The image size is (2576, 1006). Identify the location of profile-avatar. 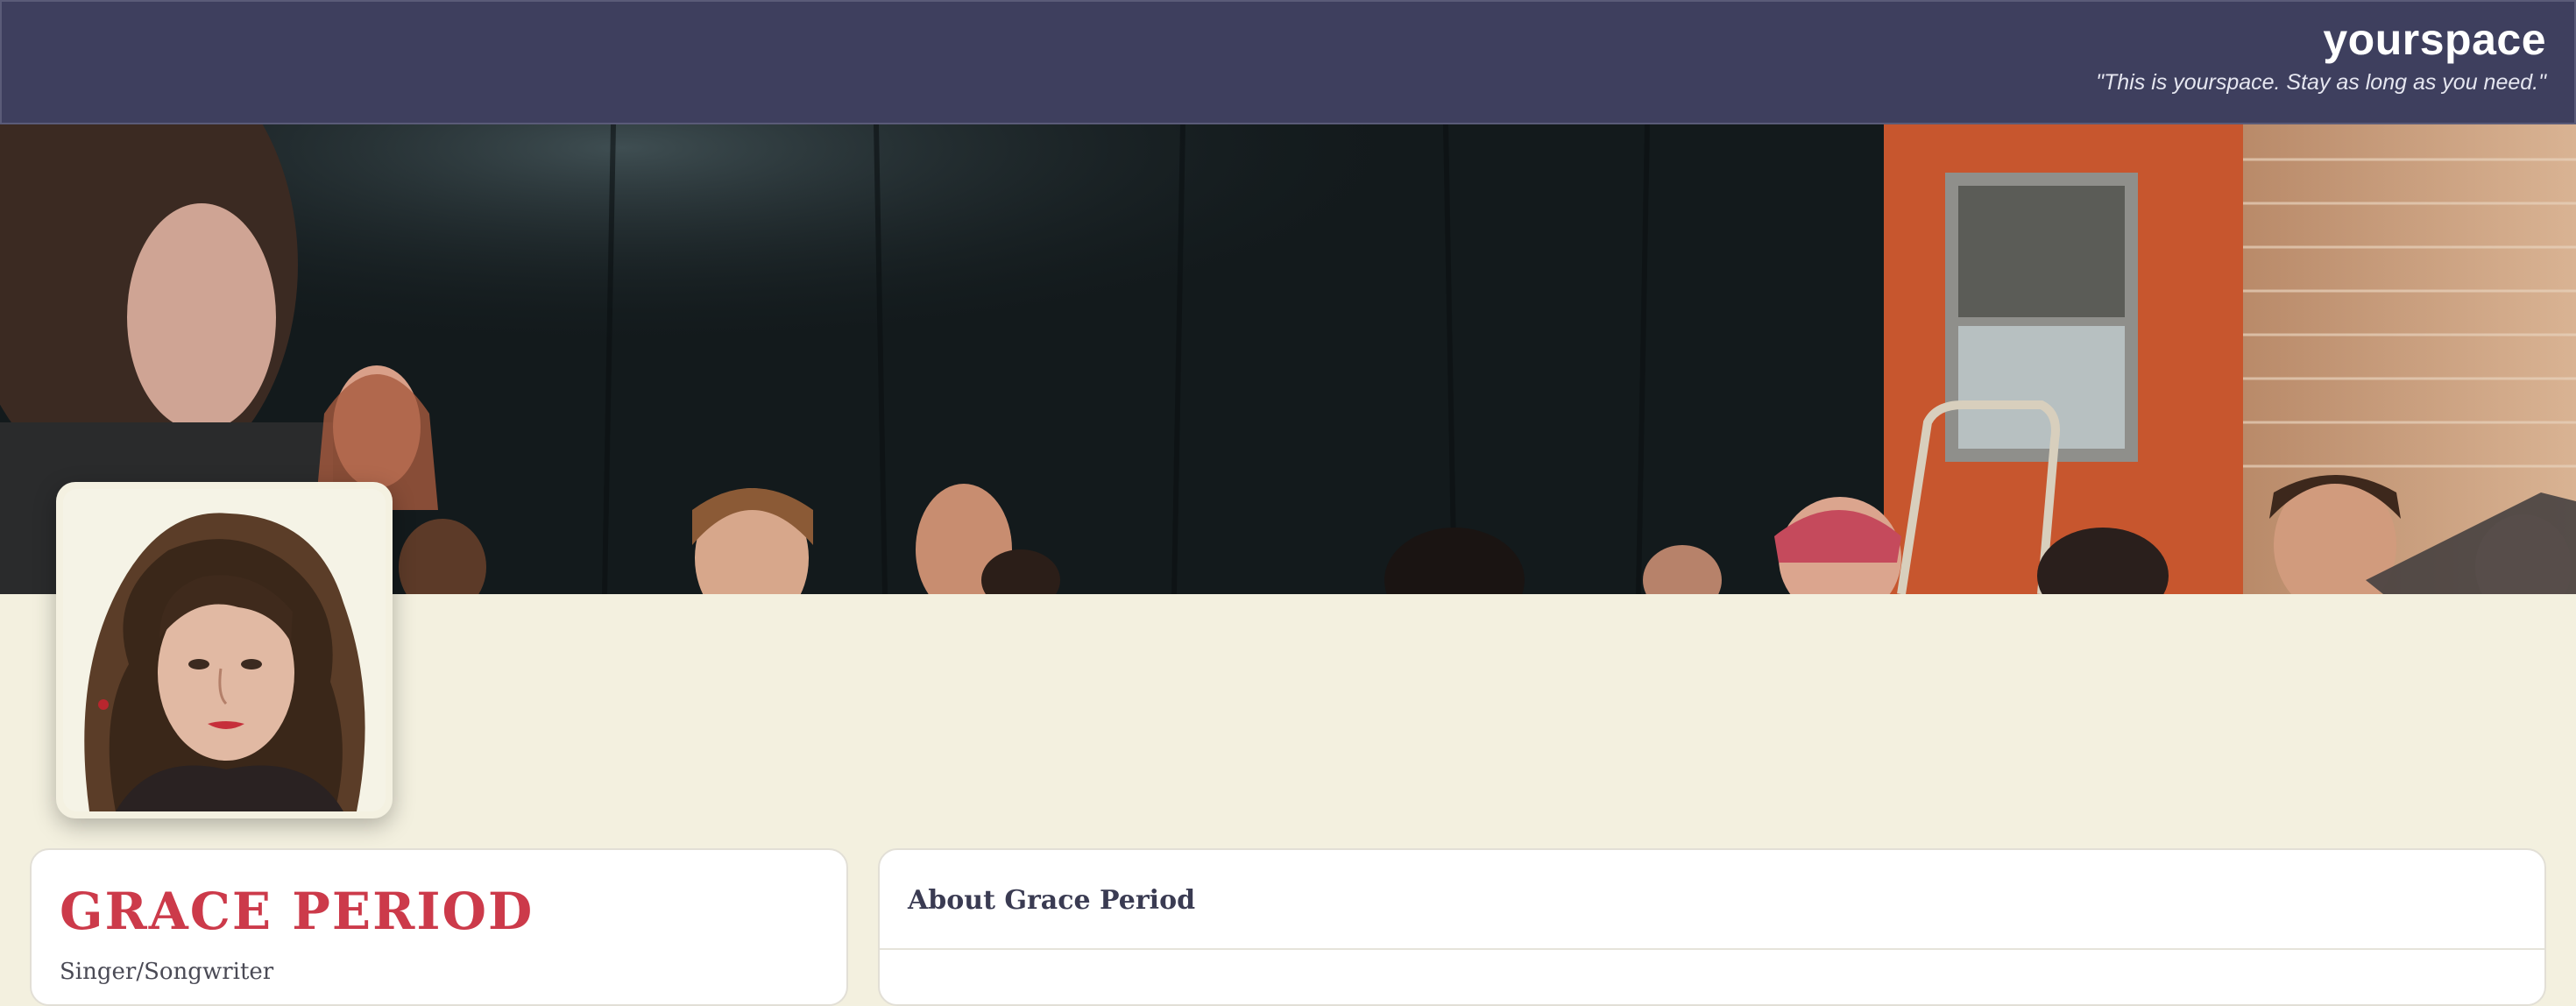
(224, 650).